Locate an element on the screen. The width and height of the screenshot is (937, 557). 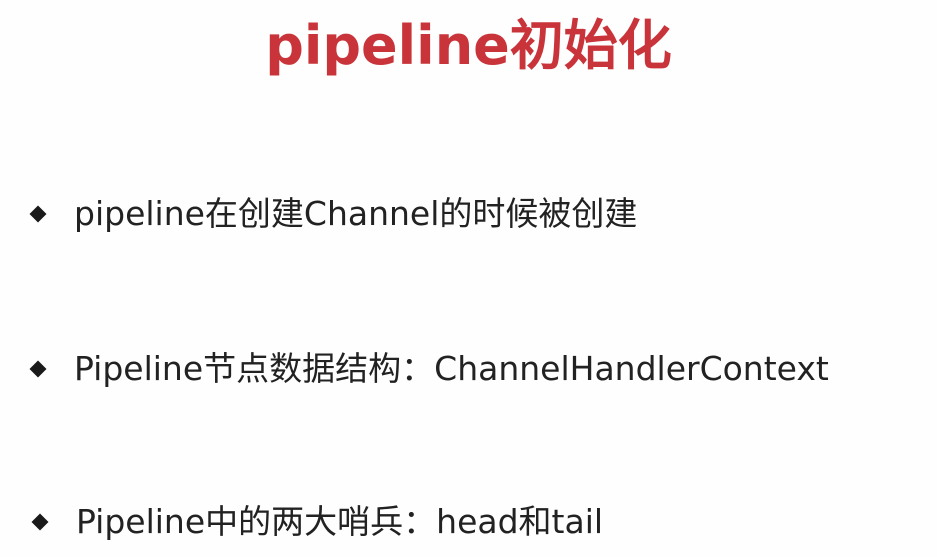
bullet-text: Pipeline节点数据结构：ChannelHandlerContext is located at coordinates (451, 368).